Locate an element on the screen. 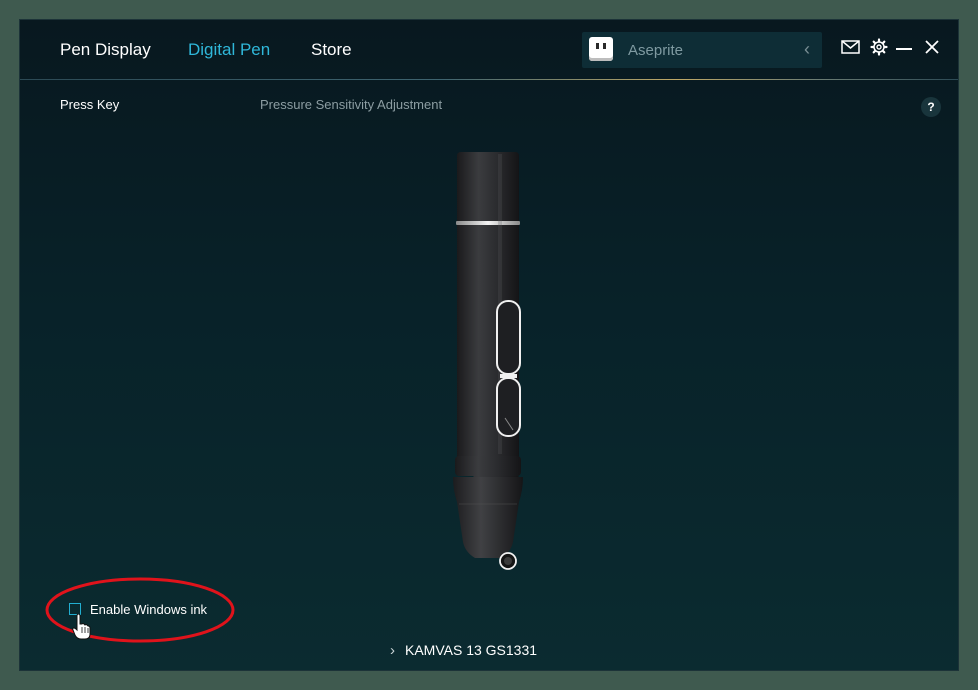  tab-pressure-sensitivity: Pressure Sensitivity Adjustment is located at coordinates (351, 104).